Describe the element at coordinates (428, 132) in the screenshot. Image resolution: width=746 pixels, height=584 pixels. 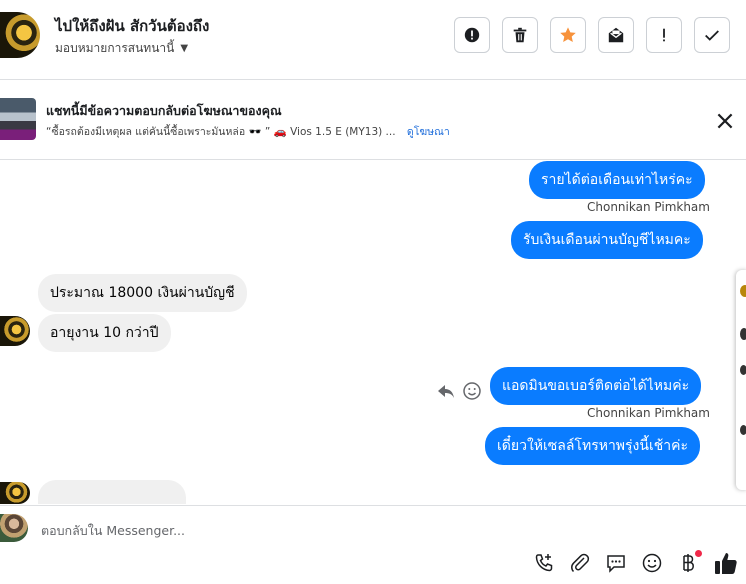
I see `view-ad-link: ดูโฆษณา` at that location.